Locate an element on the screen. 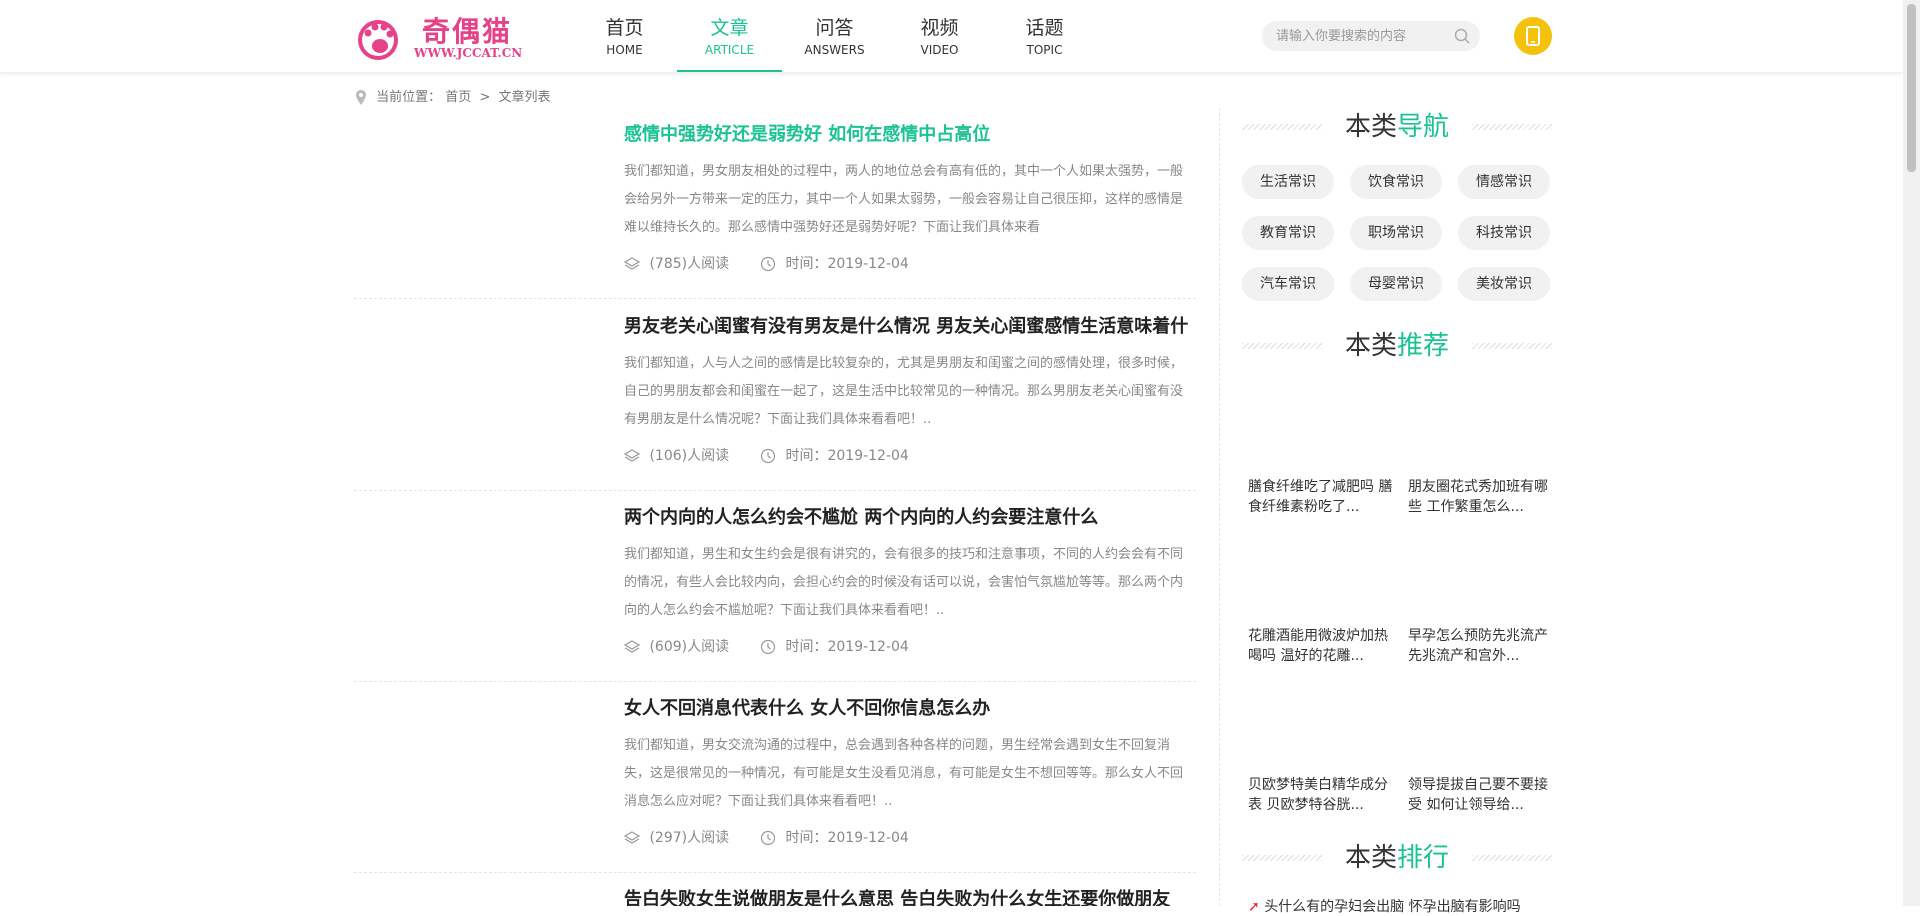 This screenshot has height=916, width=1920. category-tag: 教育常识 is located at coordinates (1288, 233).